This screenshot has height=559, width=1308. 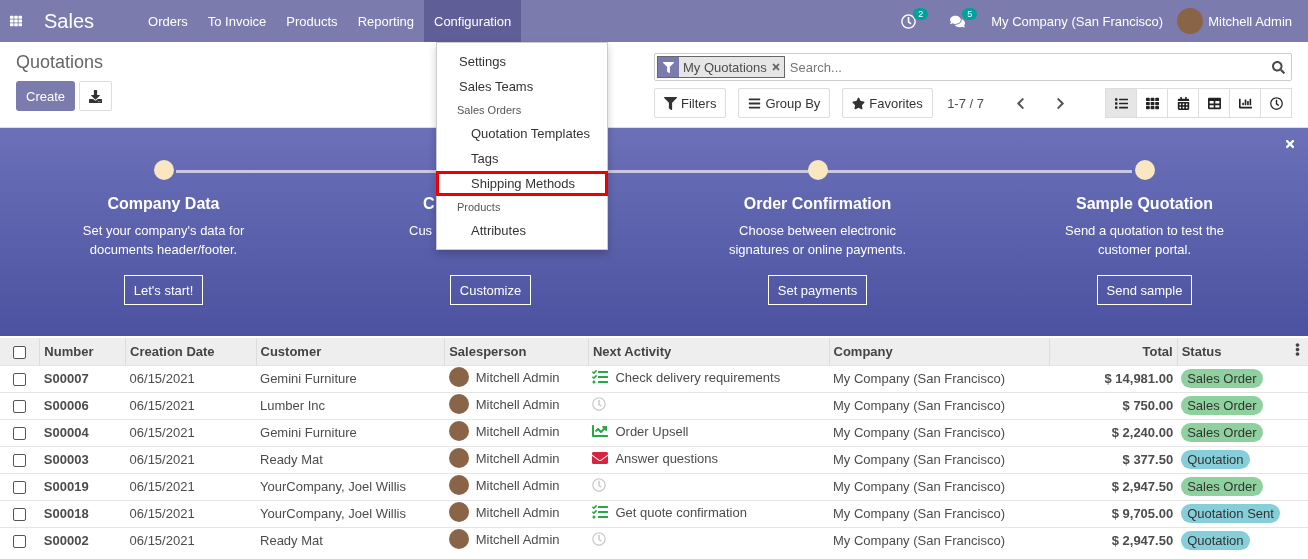 I want to click on step-description: Set your company's data for documents header/footer., so click(x=163, y=240).